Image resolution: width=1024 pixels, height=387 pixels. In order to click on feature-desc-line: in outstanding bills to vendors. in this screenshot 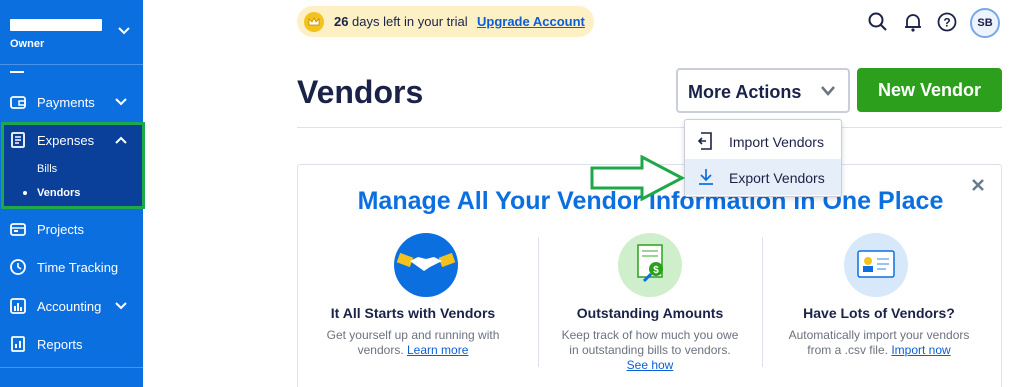, I will do `click(650, 350)`.